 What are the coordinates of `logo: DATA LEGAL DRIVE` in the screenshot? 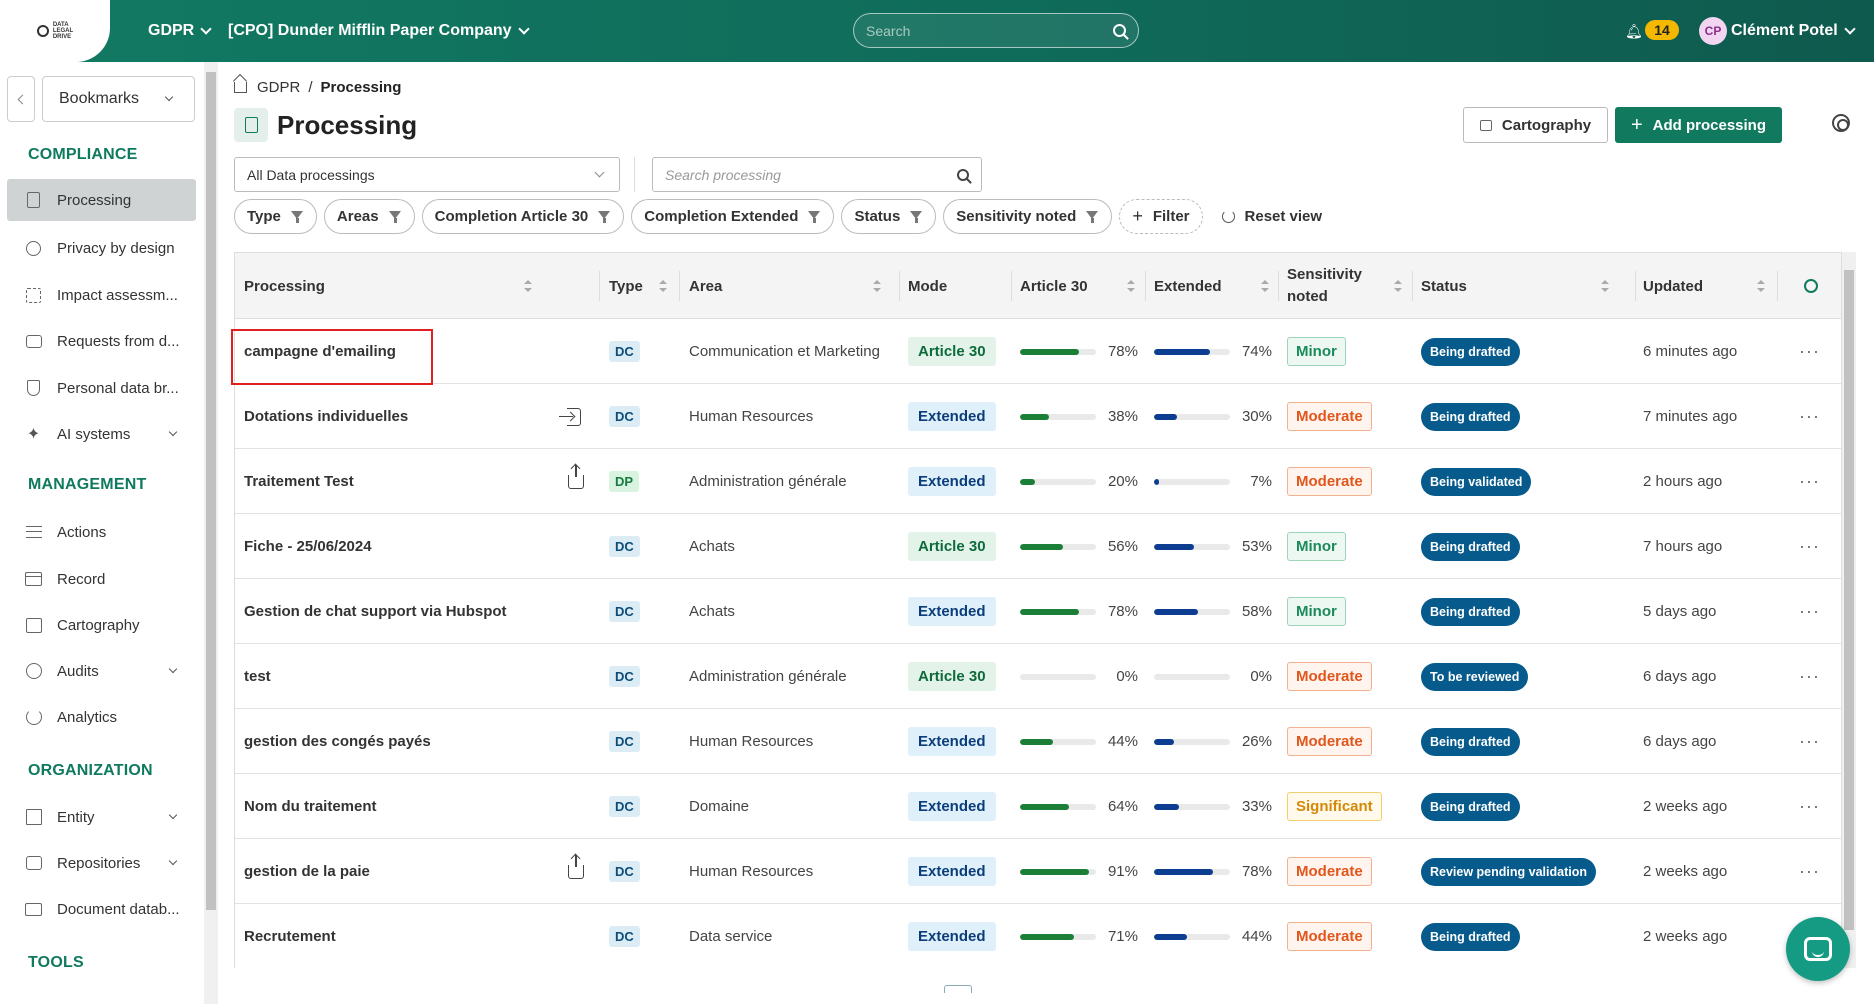 It's located at (55, 31).